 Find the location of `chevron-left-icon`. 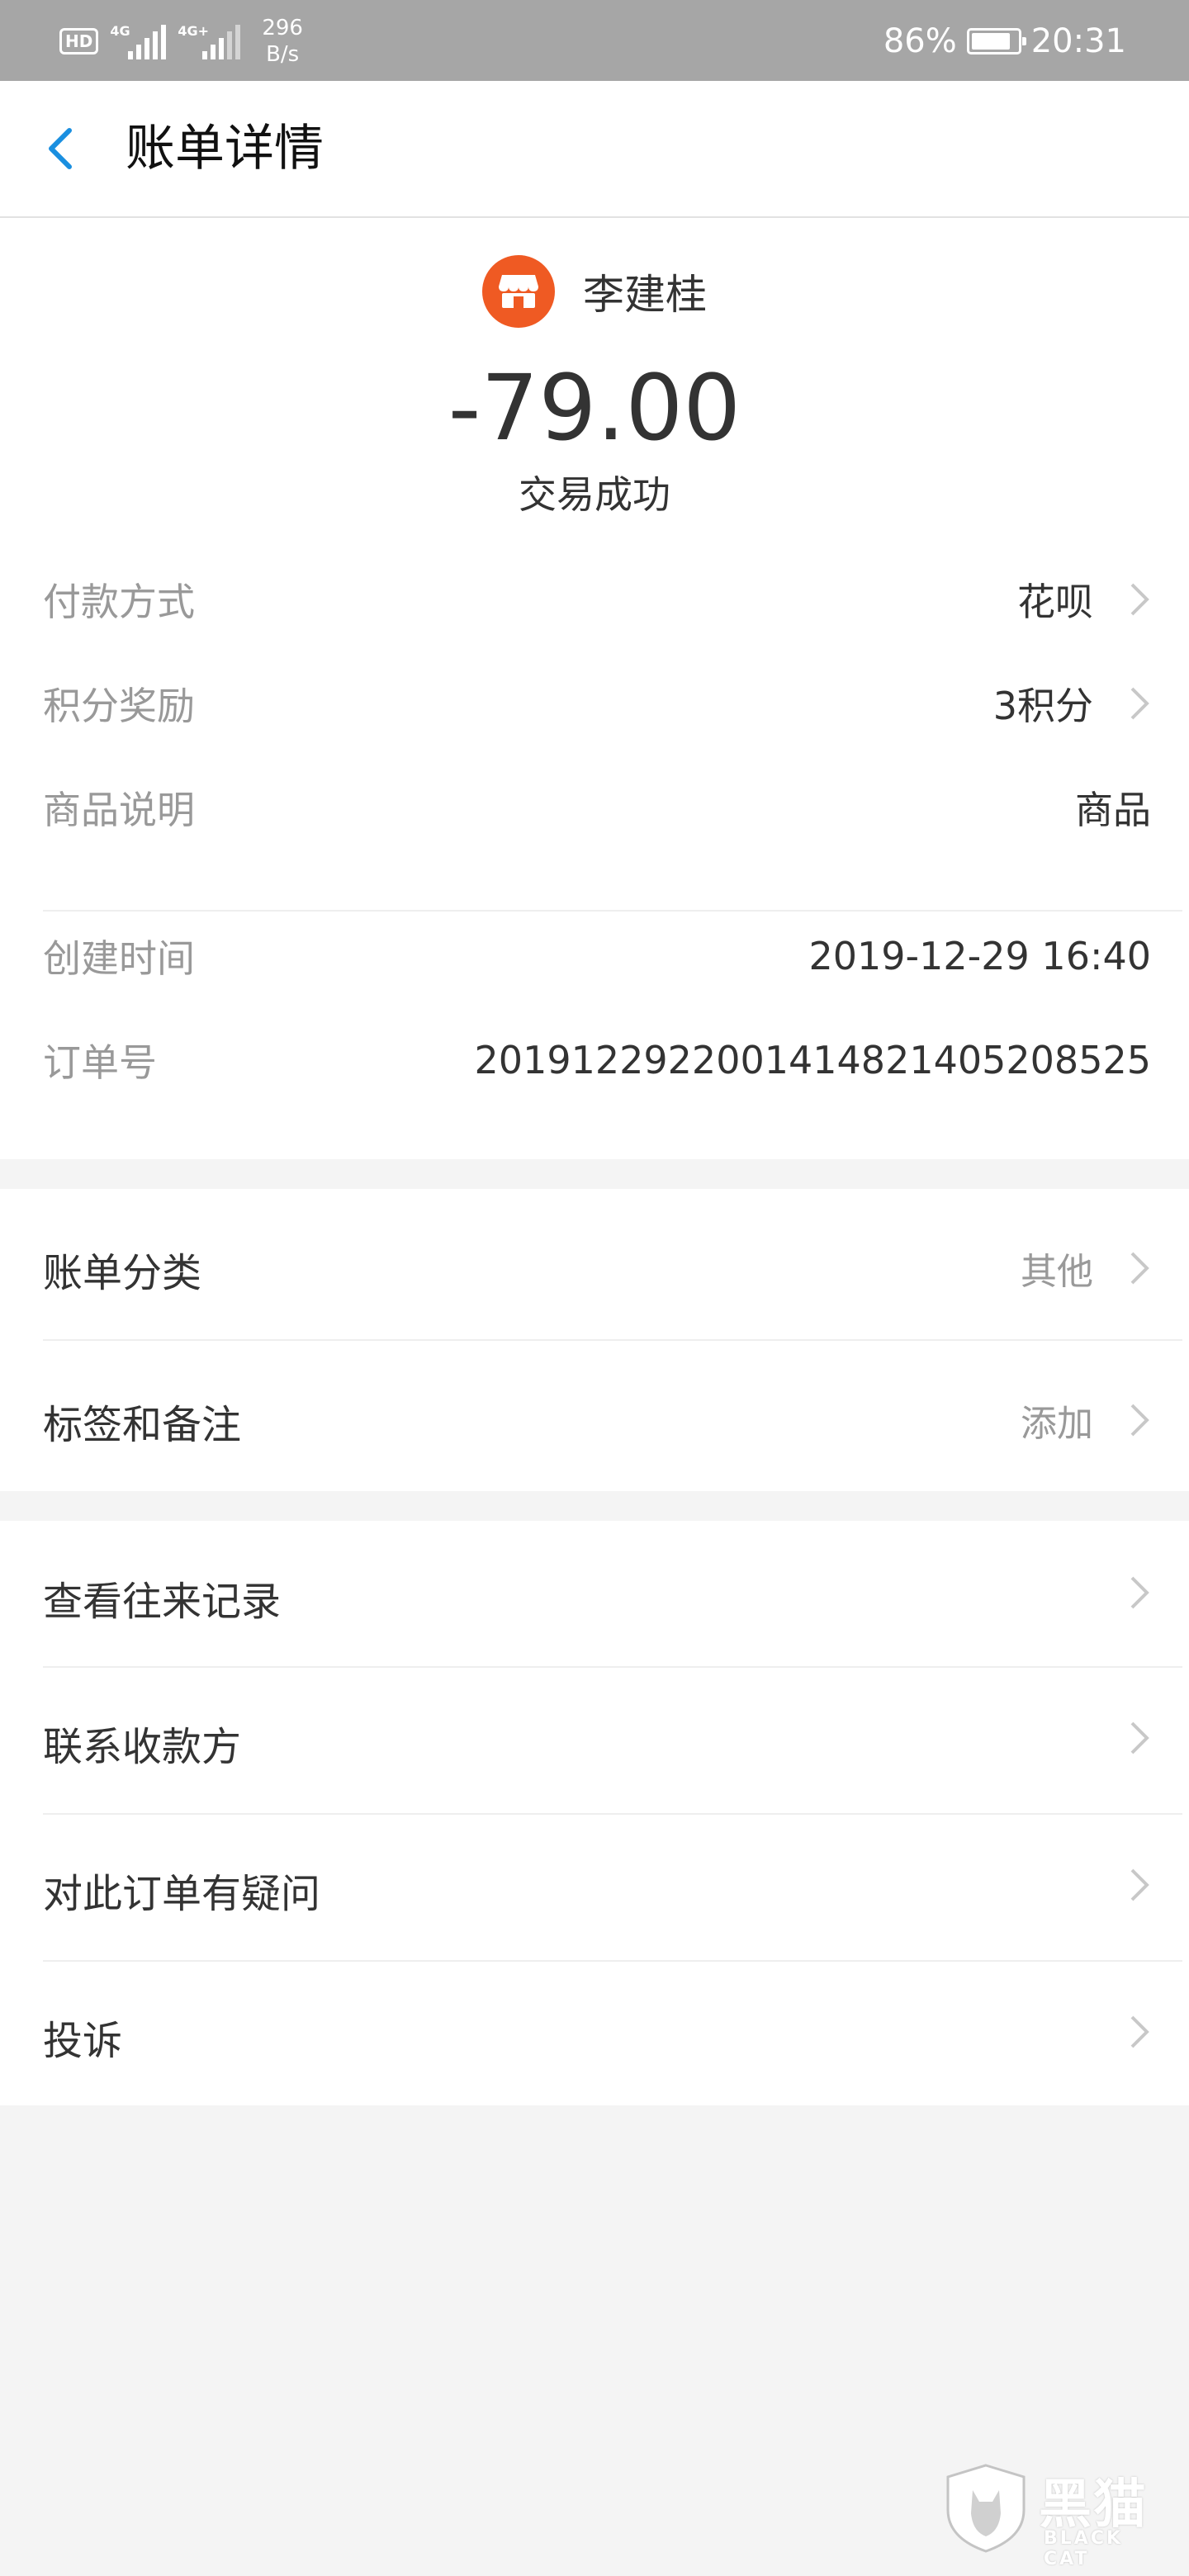

chevron-left-icon is located at coordinates (60, 148).